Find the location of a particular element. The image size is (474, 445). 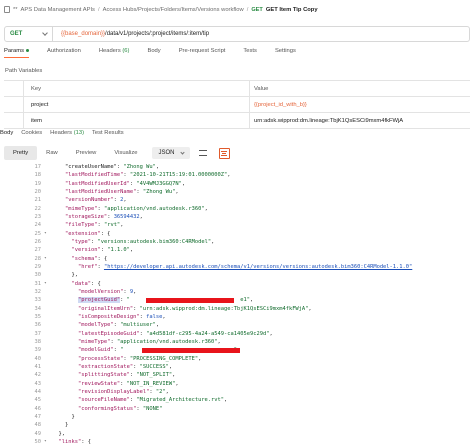

tab-cookies: Cookies is located at coordinates (31, 135).